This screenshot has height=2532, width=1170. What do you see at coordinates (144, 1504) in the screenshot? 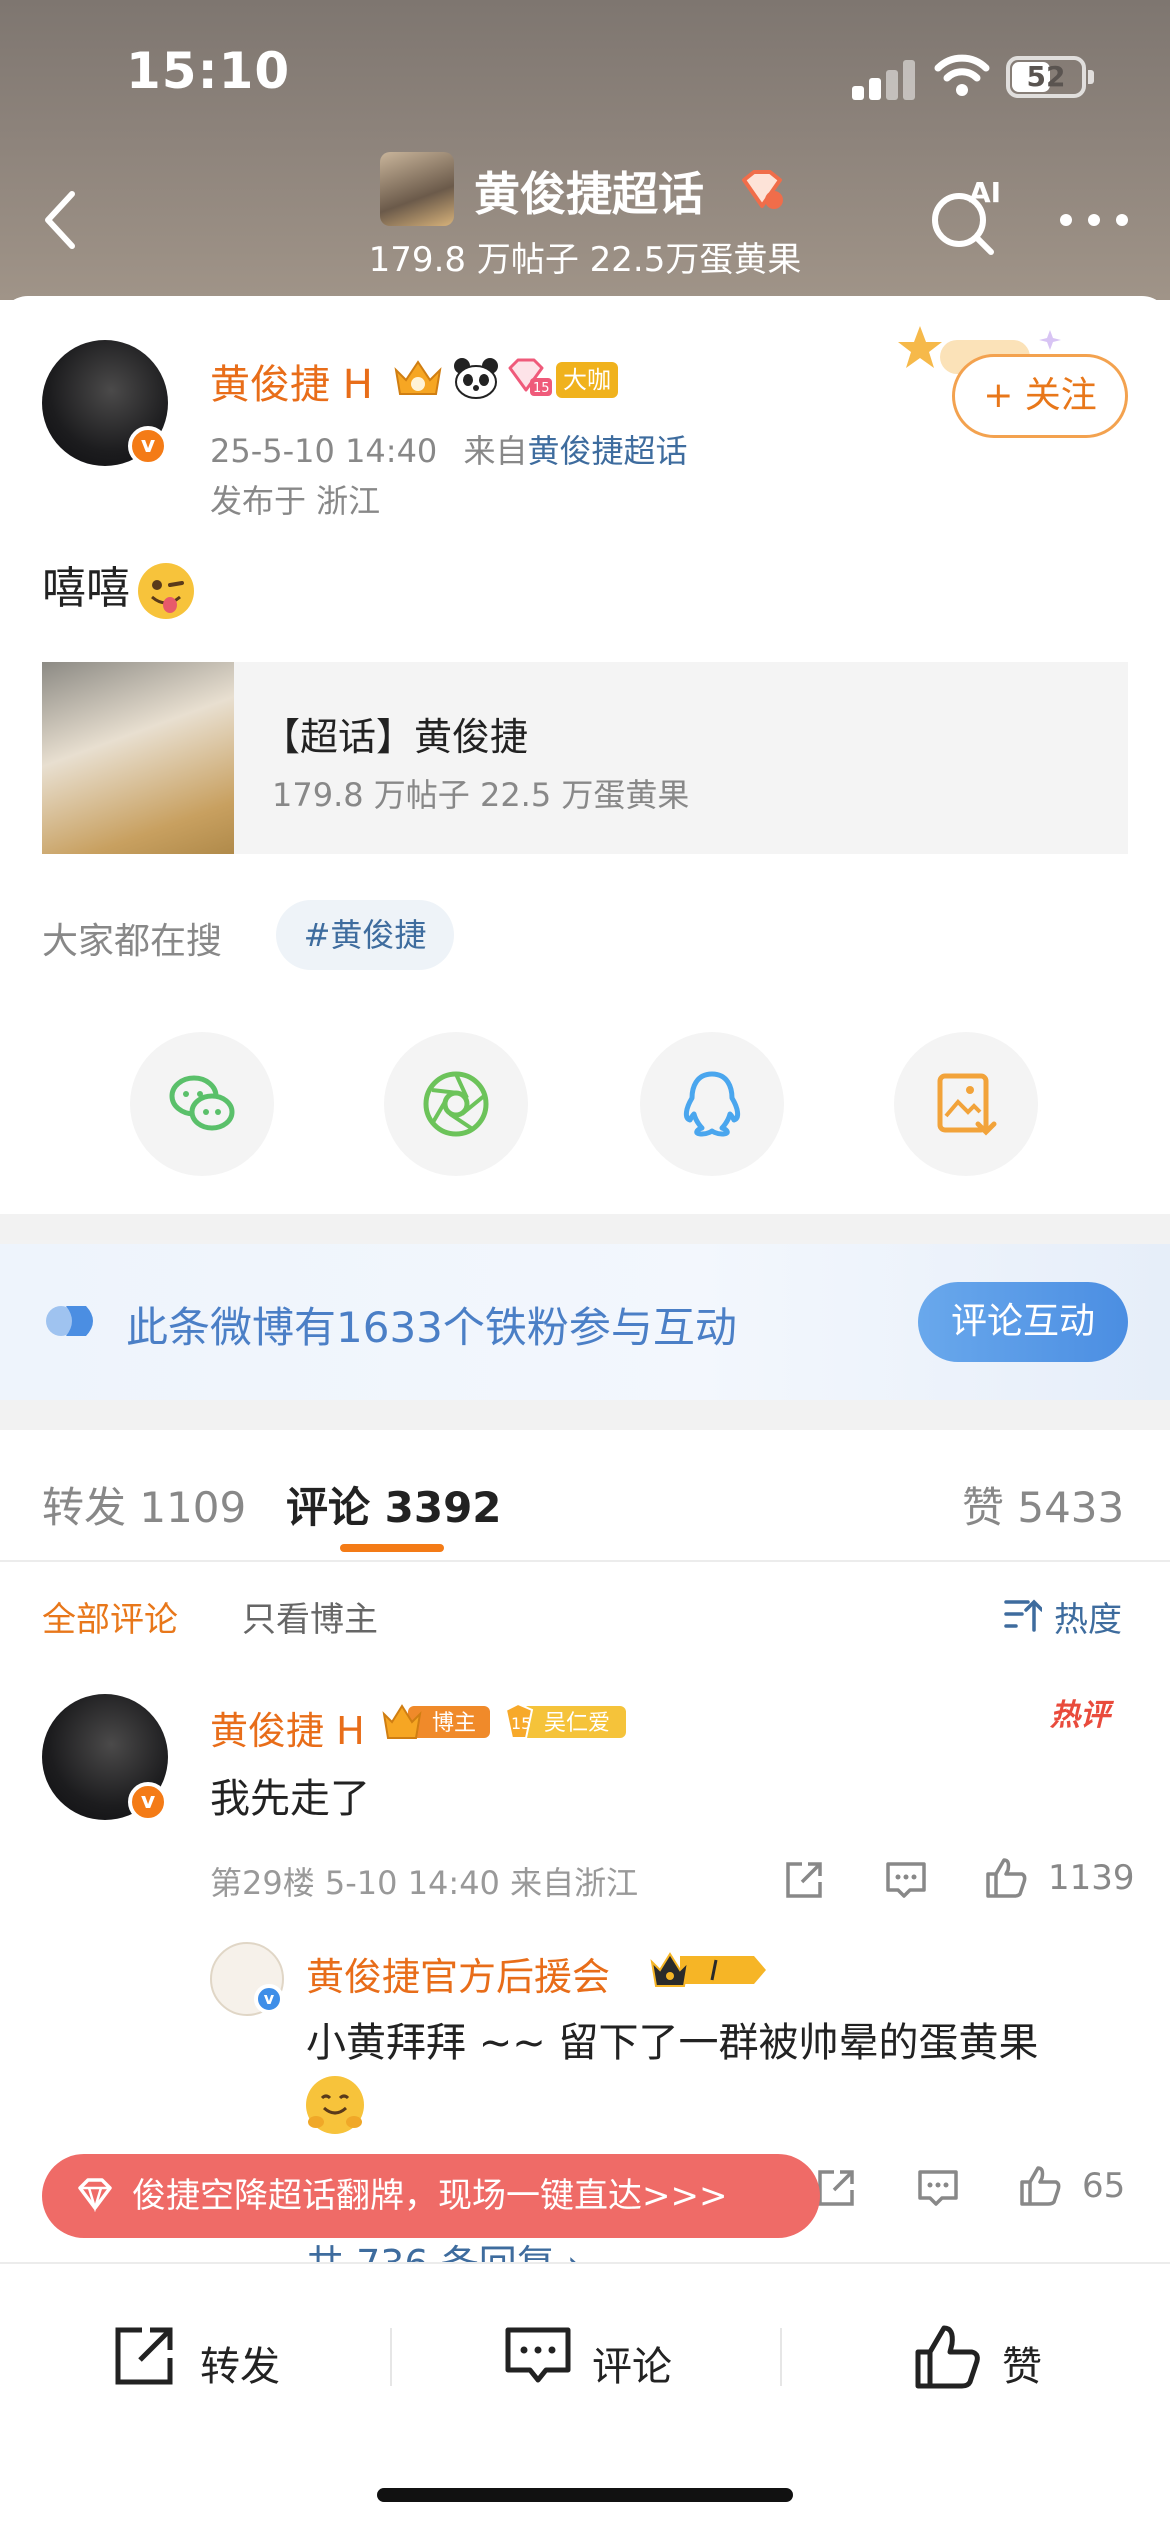
I see `tab-repost: 转发 1109` at bounding box center [144, 1504].